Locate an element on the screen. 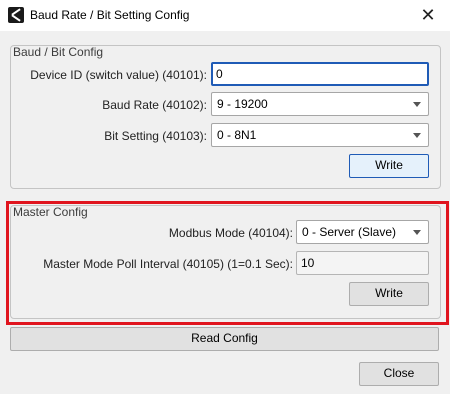  baud-write-button: Write is located at coordinates (389, 166).